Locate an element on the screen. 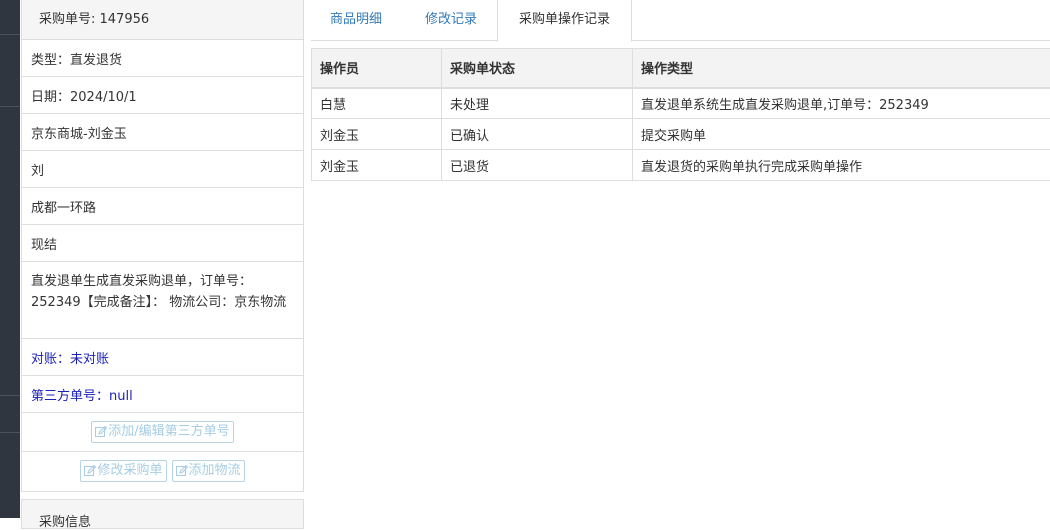 The height and width of the screenshot is (530, 1050). table-row: 刘金玉 已确认 提交采购单 is located at coordinates (681, 134).